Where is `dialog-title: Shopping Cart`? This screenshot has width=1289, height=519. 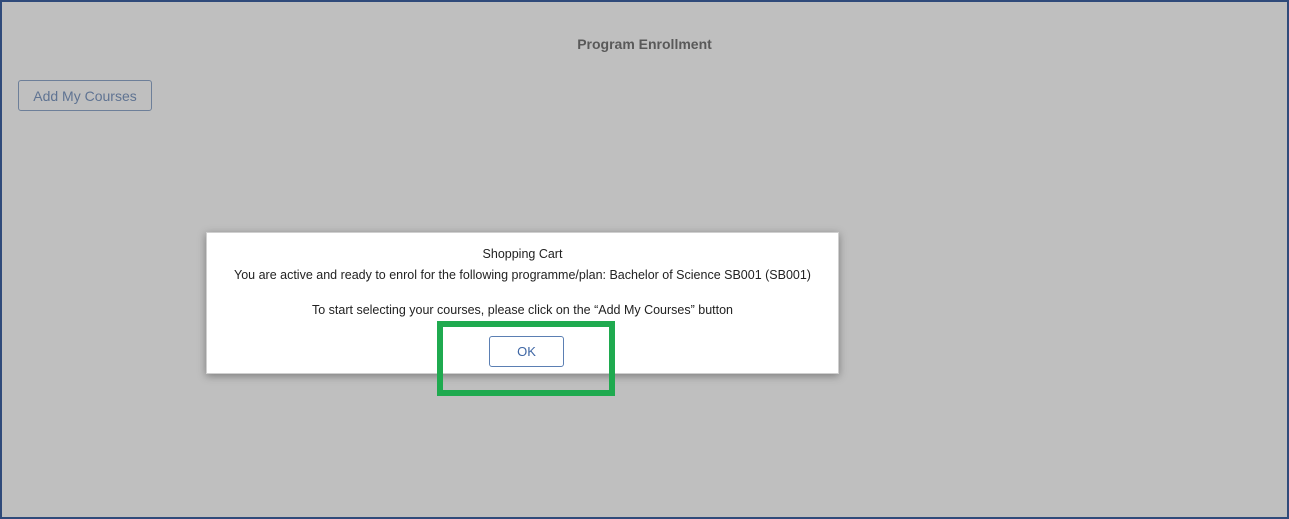
dialog-title: Shopping Cart is located at coordinates (522, 254).